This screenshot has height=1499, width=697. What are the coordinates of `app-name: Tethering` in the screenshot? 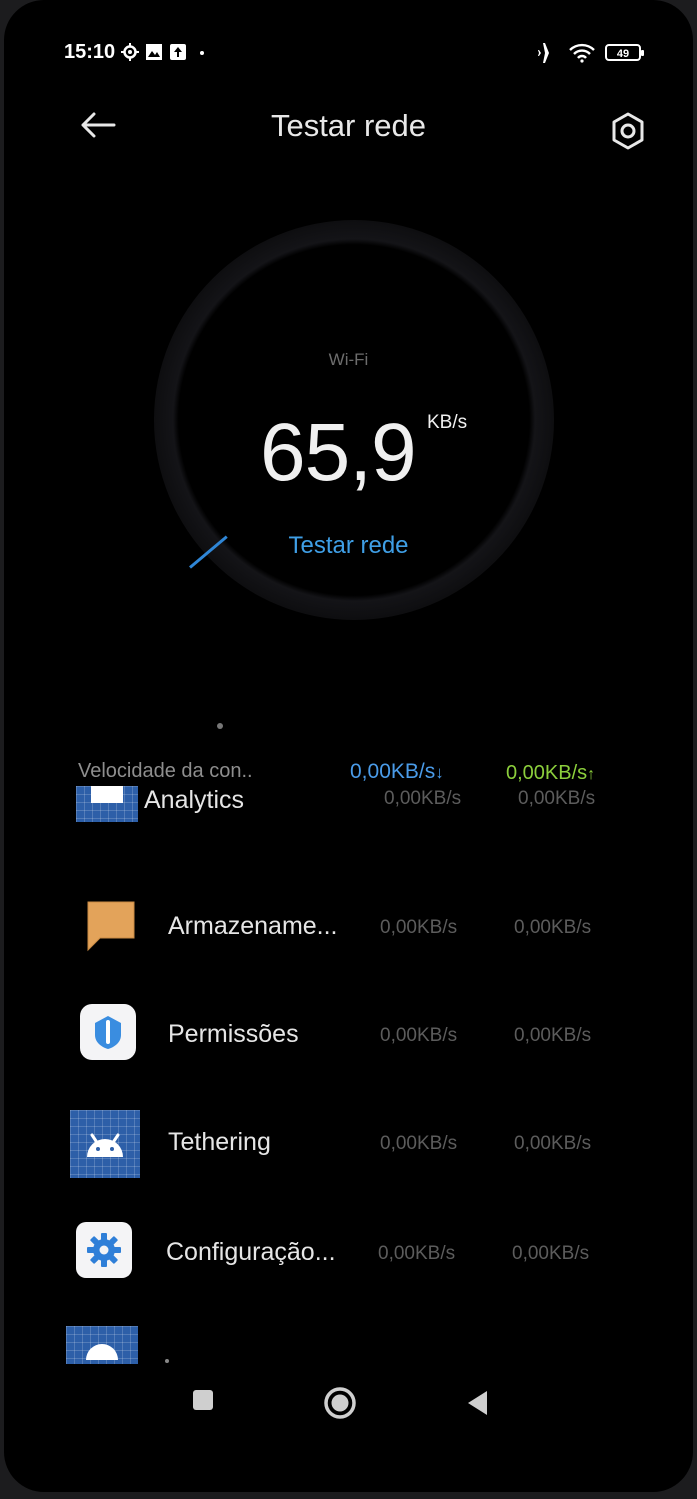 It's located at (219, 1142).